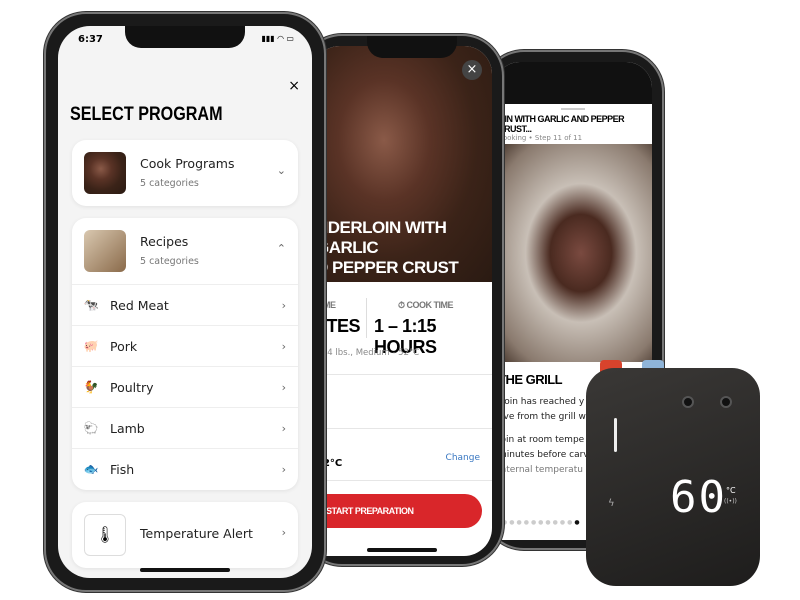  I want to click on recipe-category-pork: 🐖 Pork ›, so click(185, 345).